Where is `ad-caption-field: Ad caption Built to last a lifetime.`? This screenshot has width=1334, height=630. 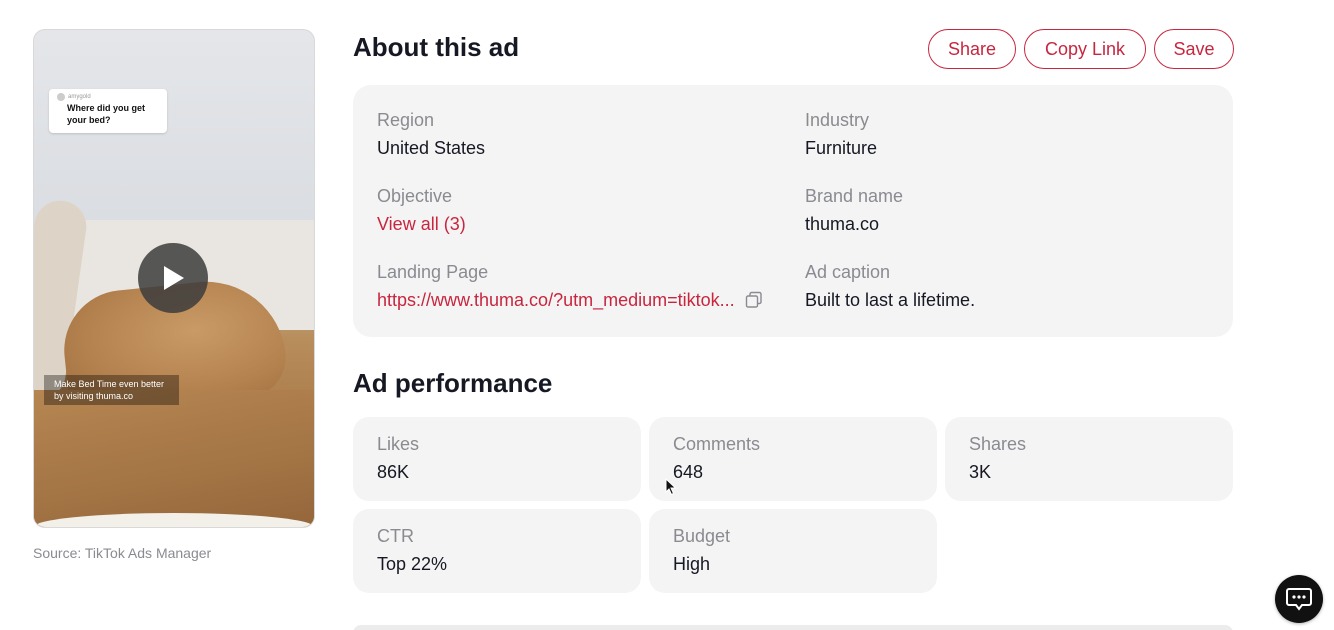 ad-caption-field: Ad caption Built to last a lifetime. is located at coordinates (890, 286).